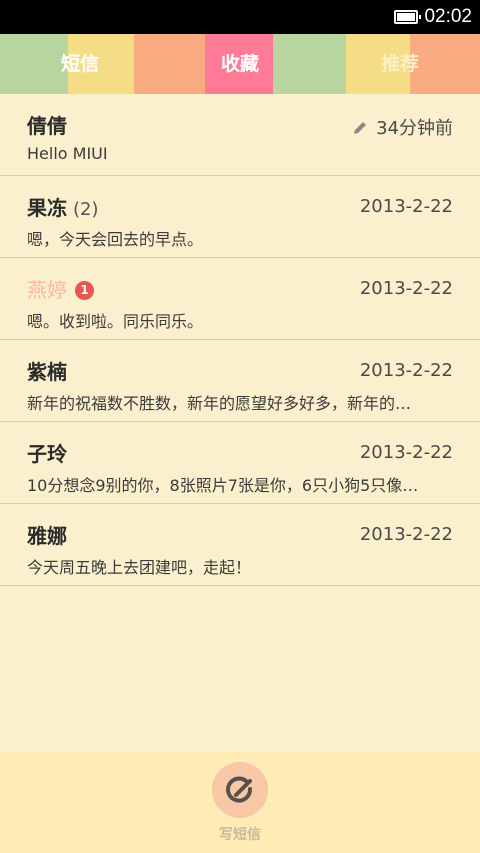  I want to click on contact-name: 子玲, so click(47, 454).